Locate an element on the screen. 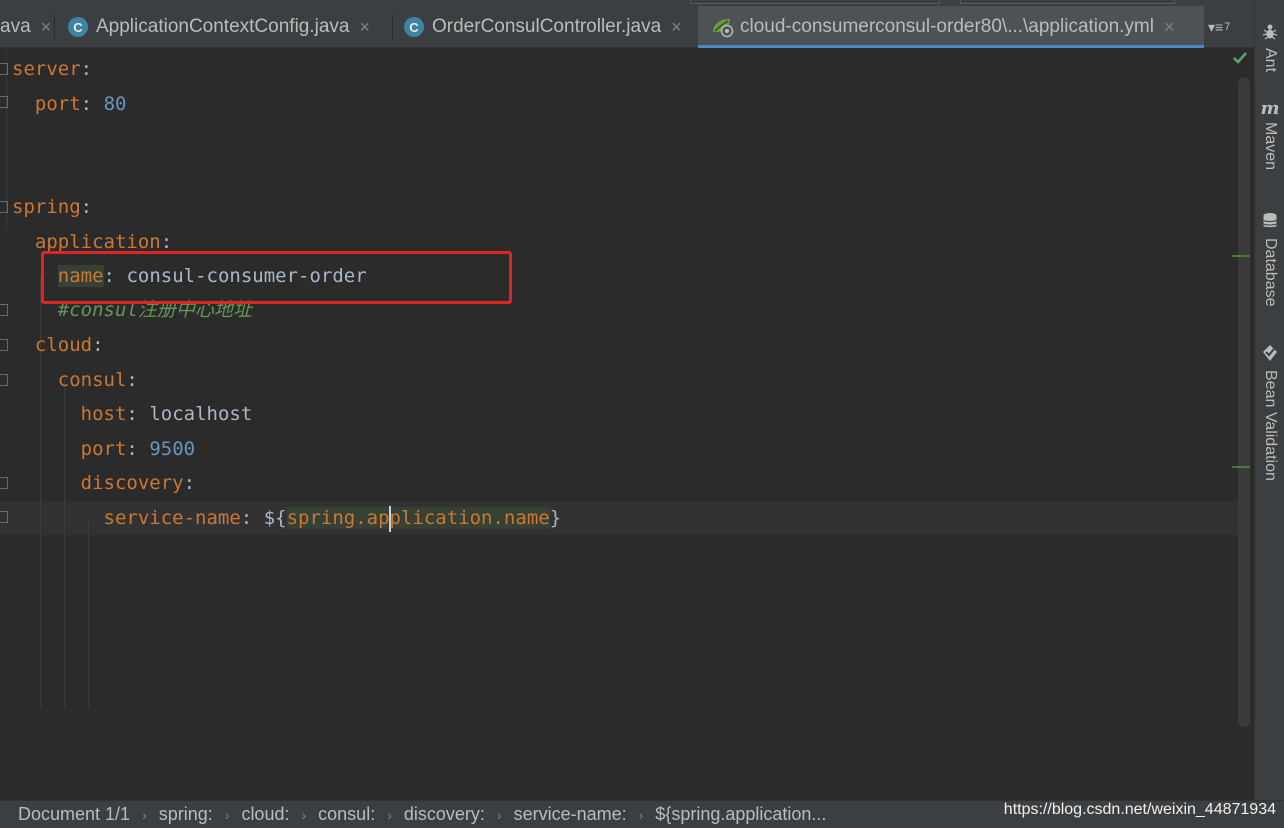 This screenshot has height=828, width=1284. code-line-9: cloud: is located at coordinates (58, 345).